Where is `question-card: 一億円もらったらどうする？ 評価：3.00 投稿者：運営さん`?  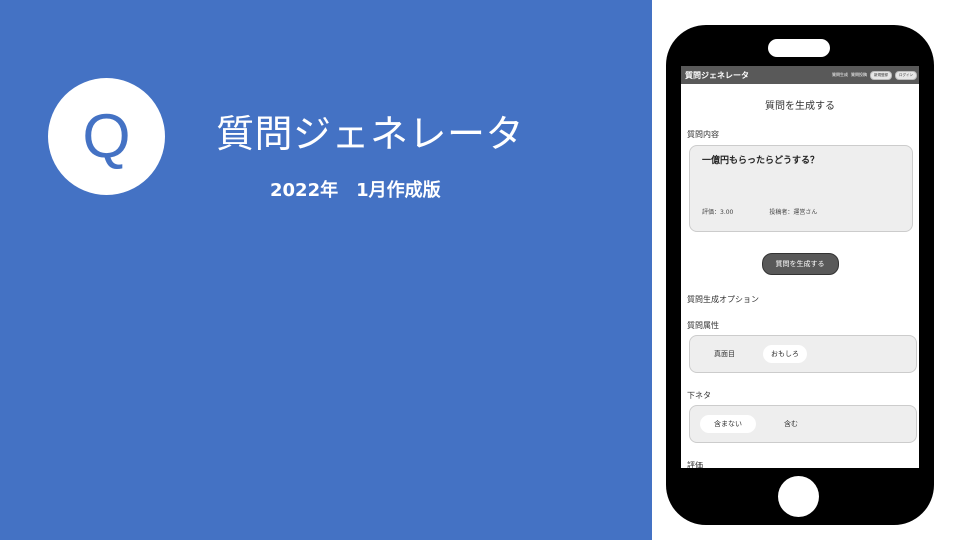
question-card: 一億円もらったらどうする？ 評価：3.00 投稿者：運営さん is located at coordinates (801, 188).